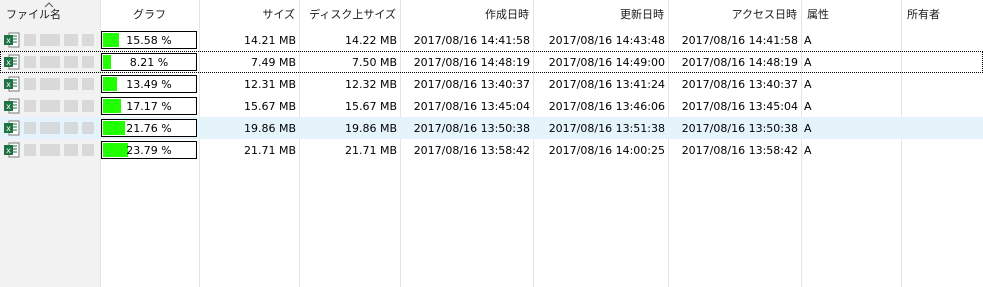 This screenshot has width=983, height=287. What do you see at coordinates (606, 62) in the screenshot?
I see `modified-cell: 2017/08/16 14:49:00` at bounding box center [606, 62].